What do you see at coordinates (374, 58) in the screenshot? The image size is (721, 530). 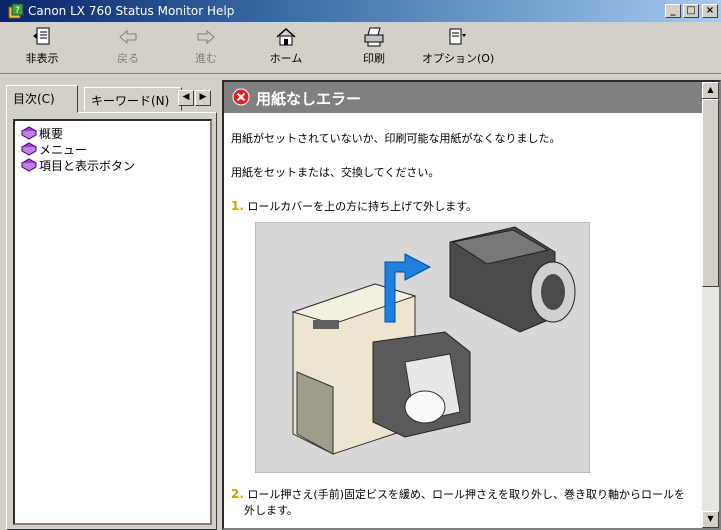 I see `print-label: 印刷` at bounding box center [374, 58].